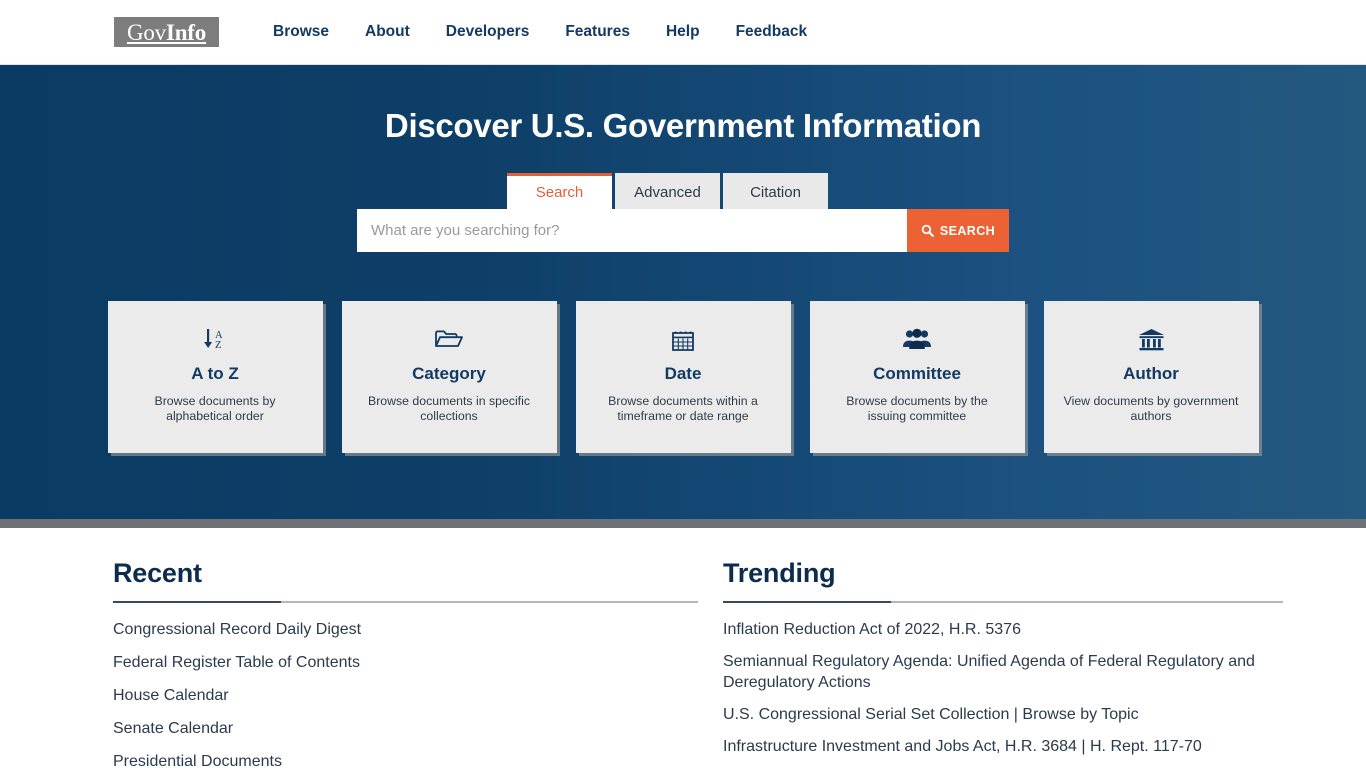 Image resolution: width=1366 pixels, height=768 pixels. I want to click on browse-card-title: Author, so click(1151, 373).